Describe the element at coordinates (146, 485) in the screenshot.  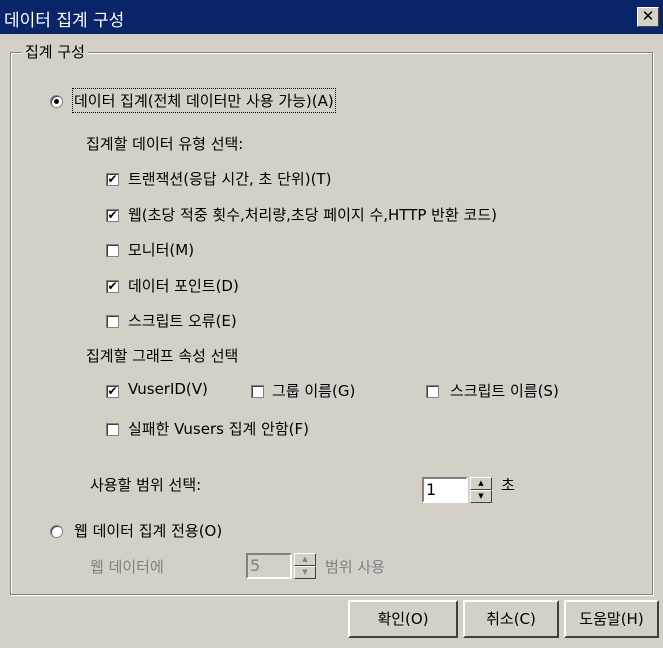
I see `granularity-label: 사용할 범위 선택:` at that location.